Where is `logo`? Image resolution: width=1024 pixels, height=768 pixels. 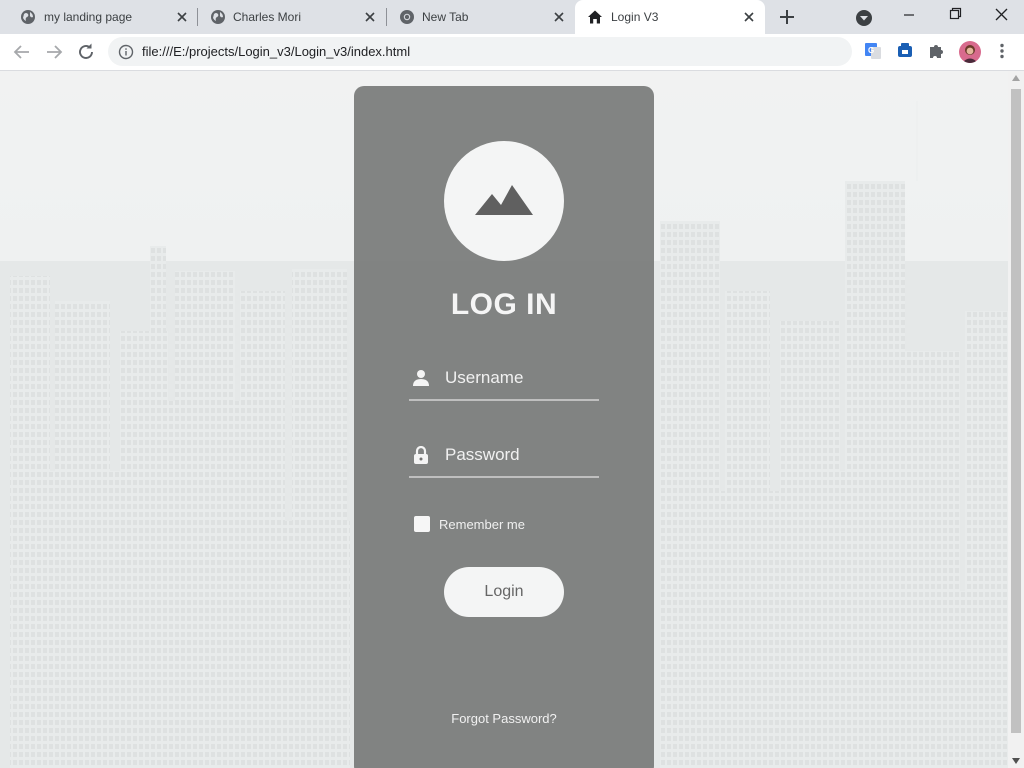 logo is located at coordinates (504, 201).